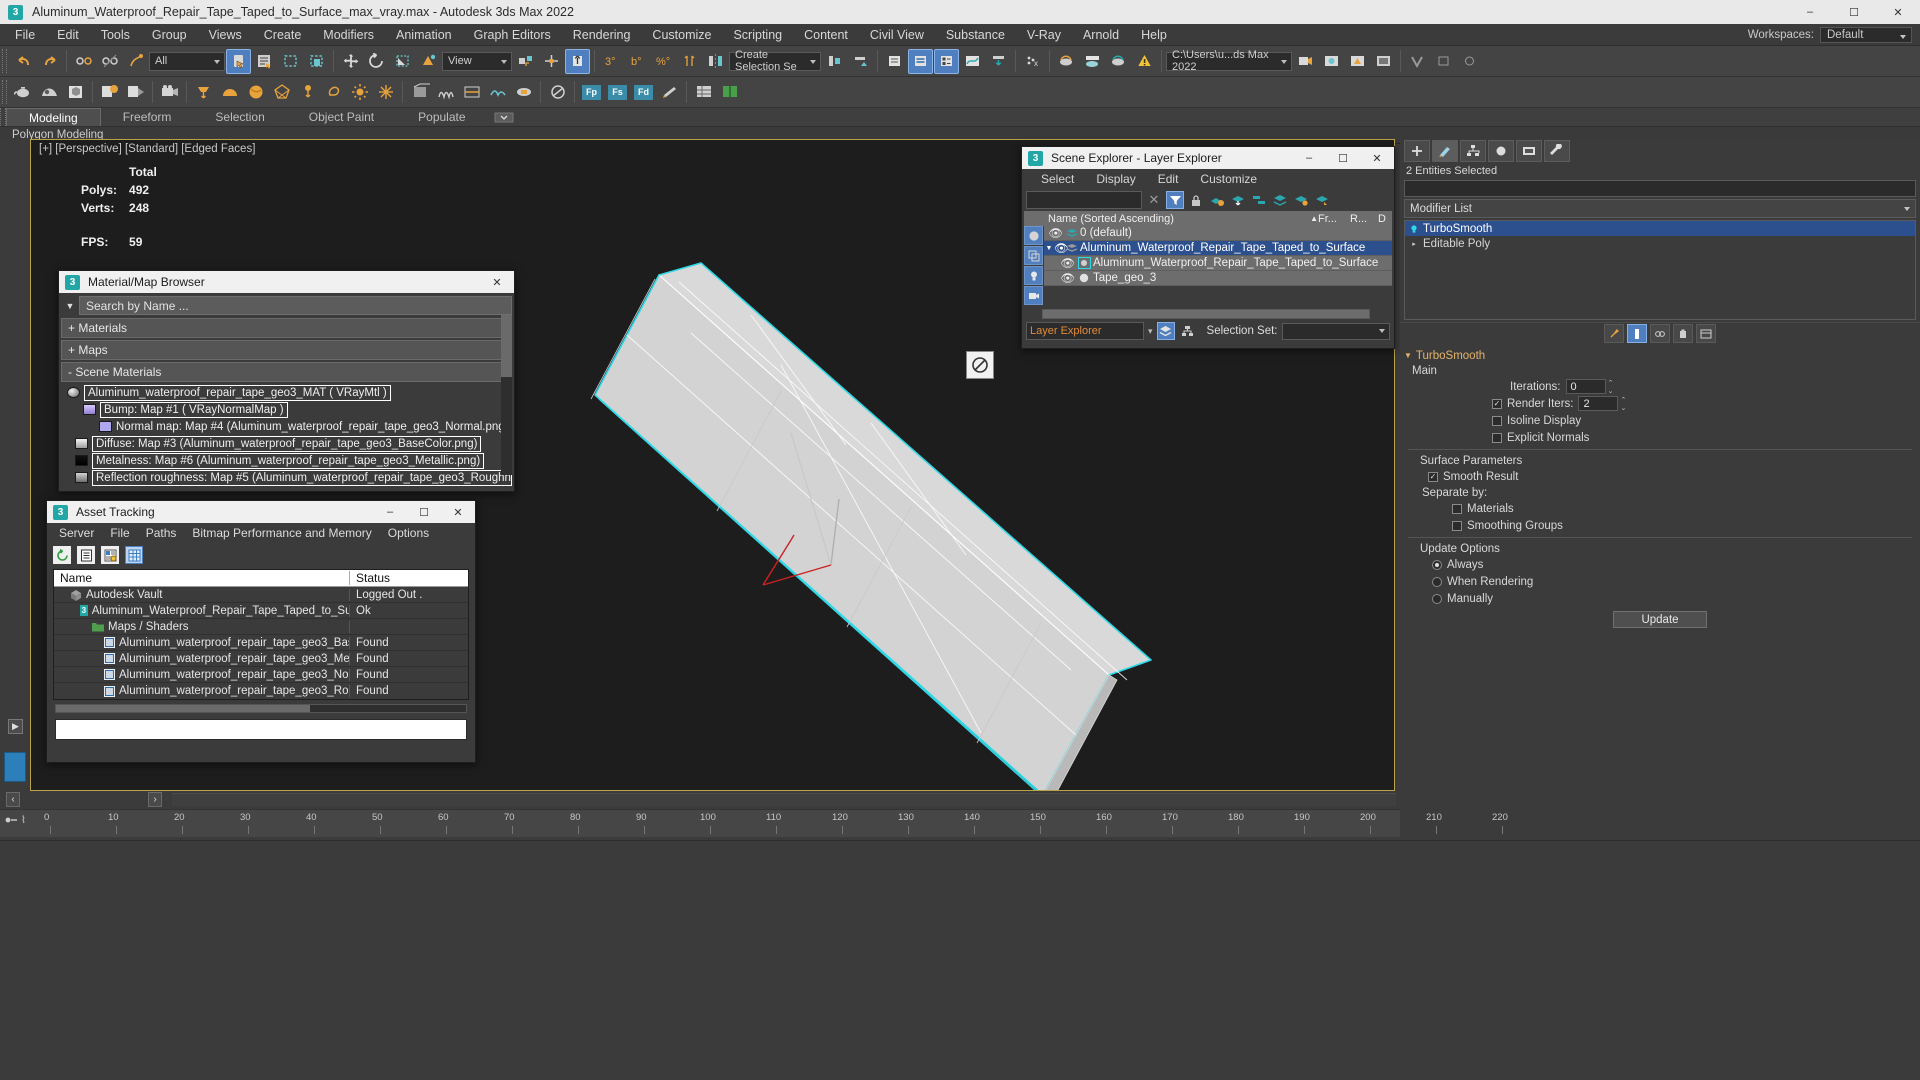 The width and height of the screenshot is (1920, 1080). Describe the element at coordinates (1660, 333) in the screenshot. I see `make-unique-icon` at that location.